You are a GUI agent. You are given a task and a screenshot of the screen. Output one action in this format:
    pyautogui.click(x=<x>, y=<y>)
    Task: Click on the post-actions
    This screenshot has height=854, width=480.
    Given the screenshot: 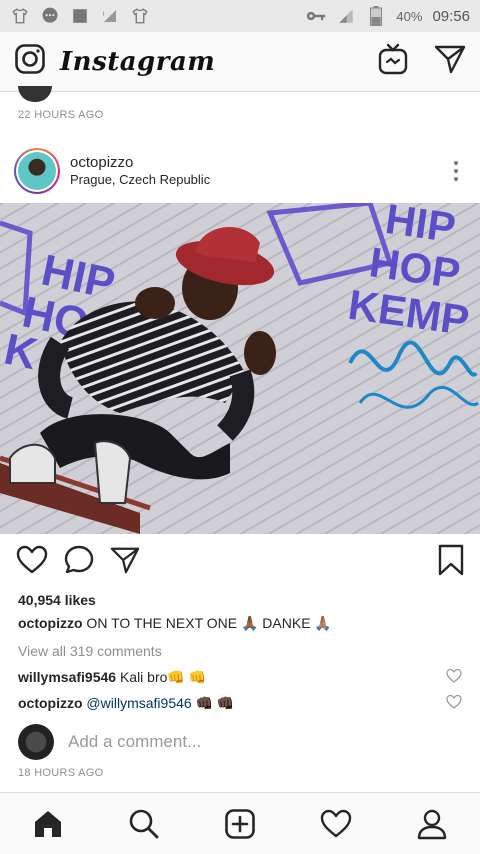 What is the action you would take?
    pyautogui.click(x=240, y=562)
    